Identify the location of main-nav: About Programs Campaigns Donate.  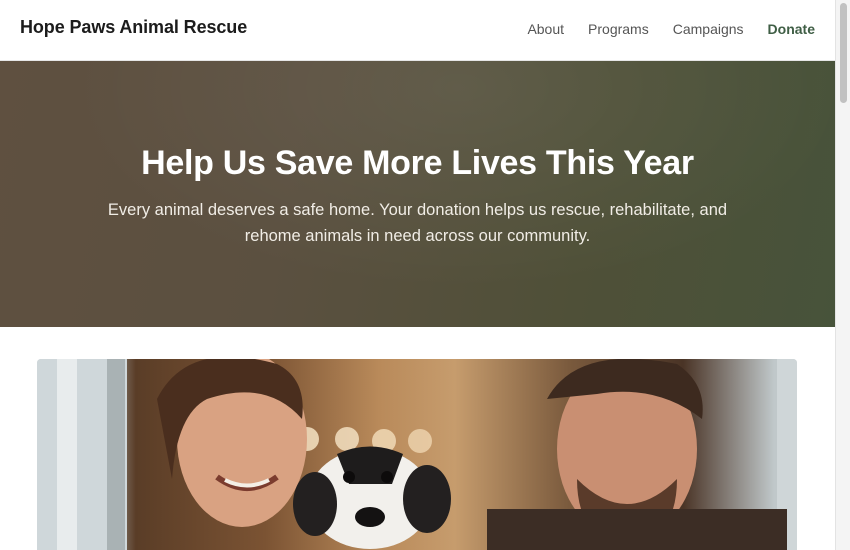
(671, 29).